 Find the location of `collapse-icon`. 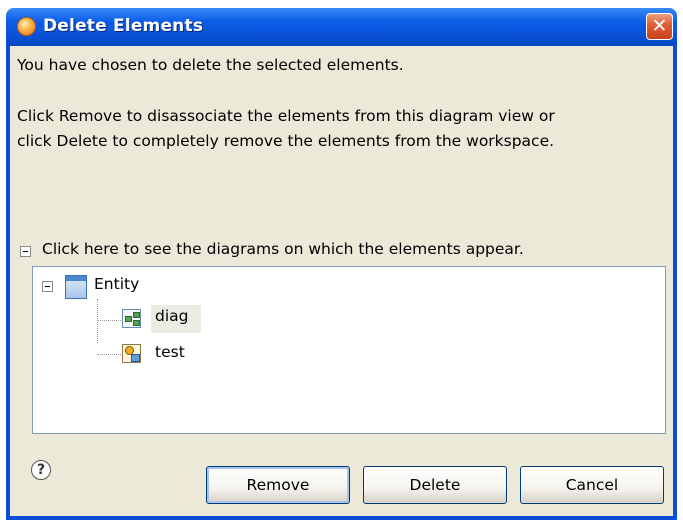

collapse-icon is located at coordinates (25, 251).